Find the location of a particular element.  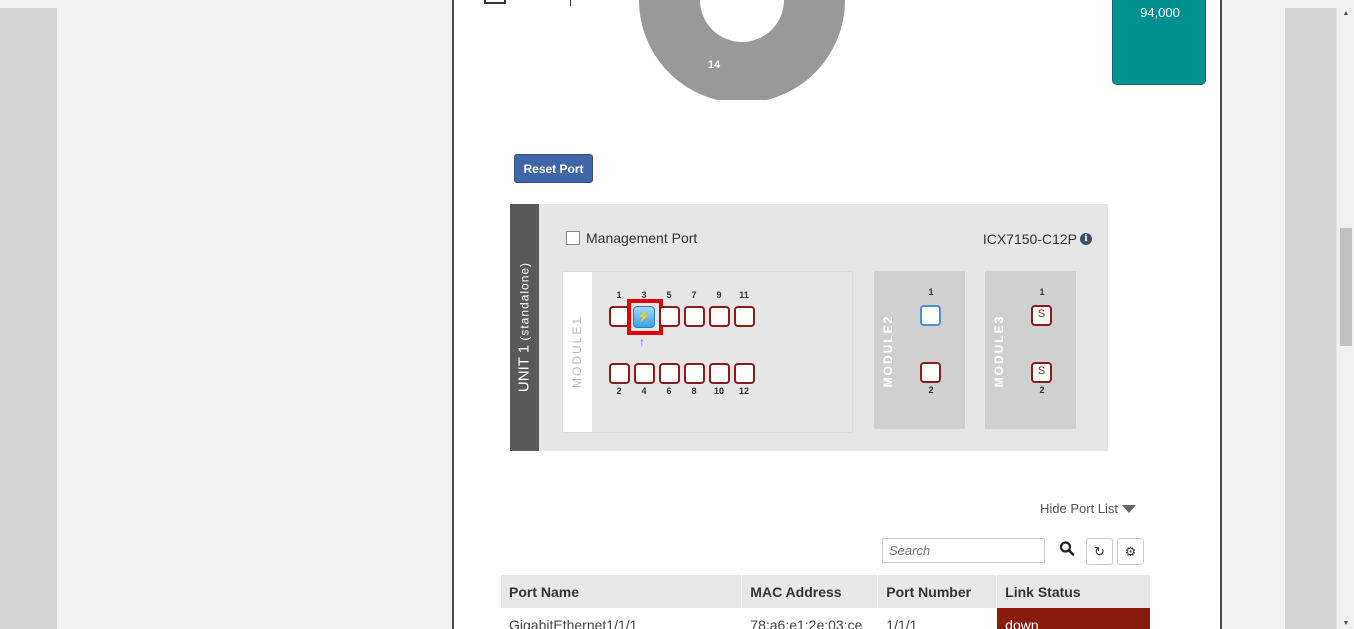

donut-value-label: 14 is located at coordinates (714, 65).